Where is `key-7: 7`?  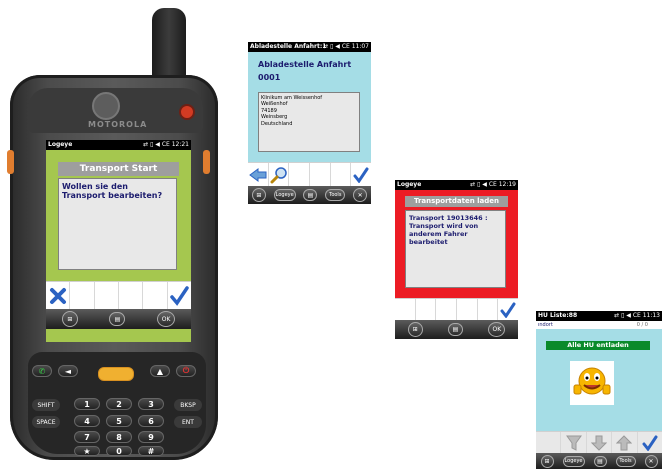
key-7: 7 is located at coordinates (87, 437).